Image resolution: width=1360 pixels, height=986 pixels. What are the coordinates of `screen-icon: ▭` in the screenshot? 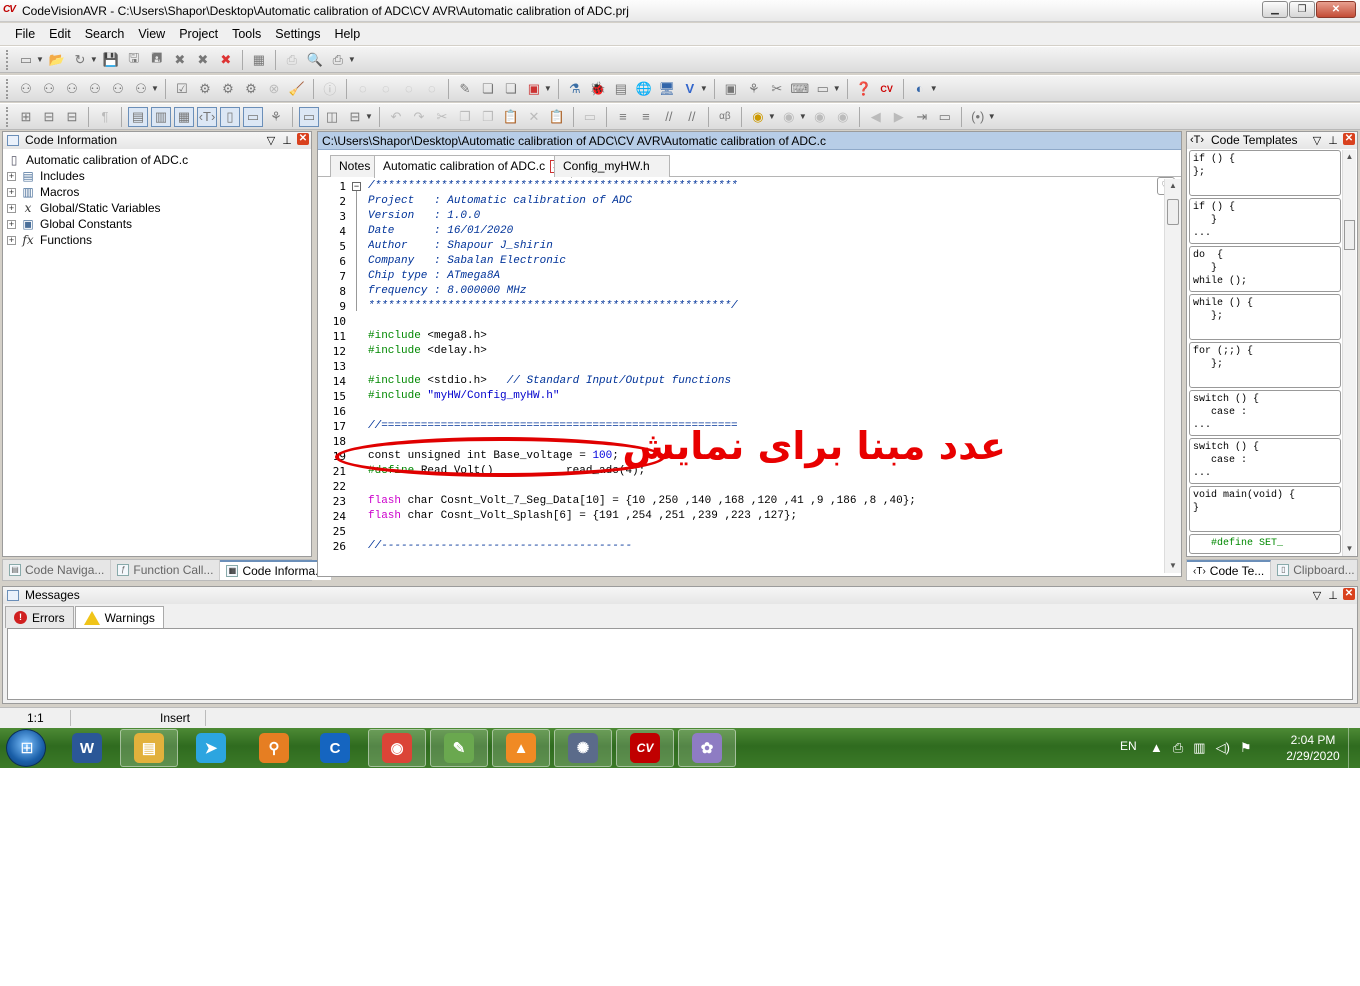 It's located at (823, 89).